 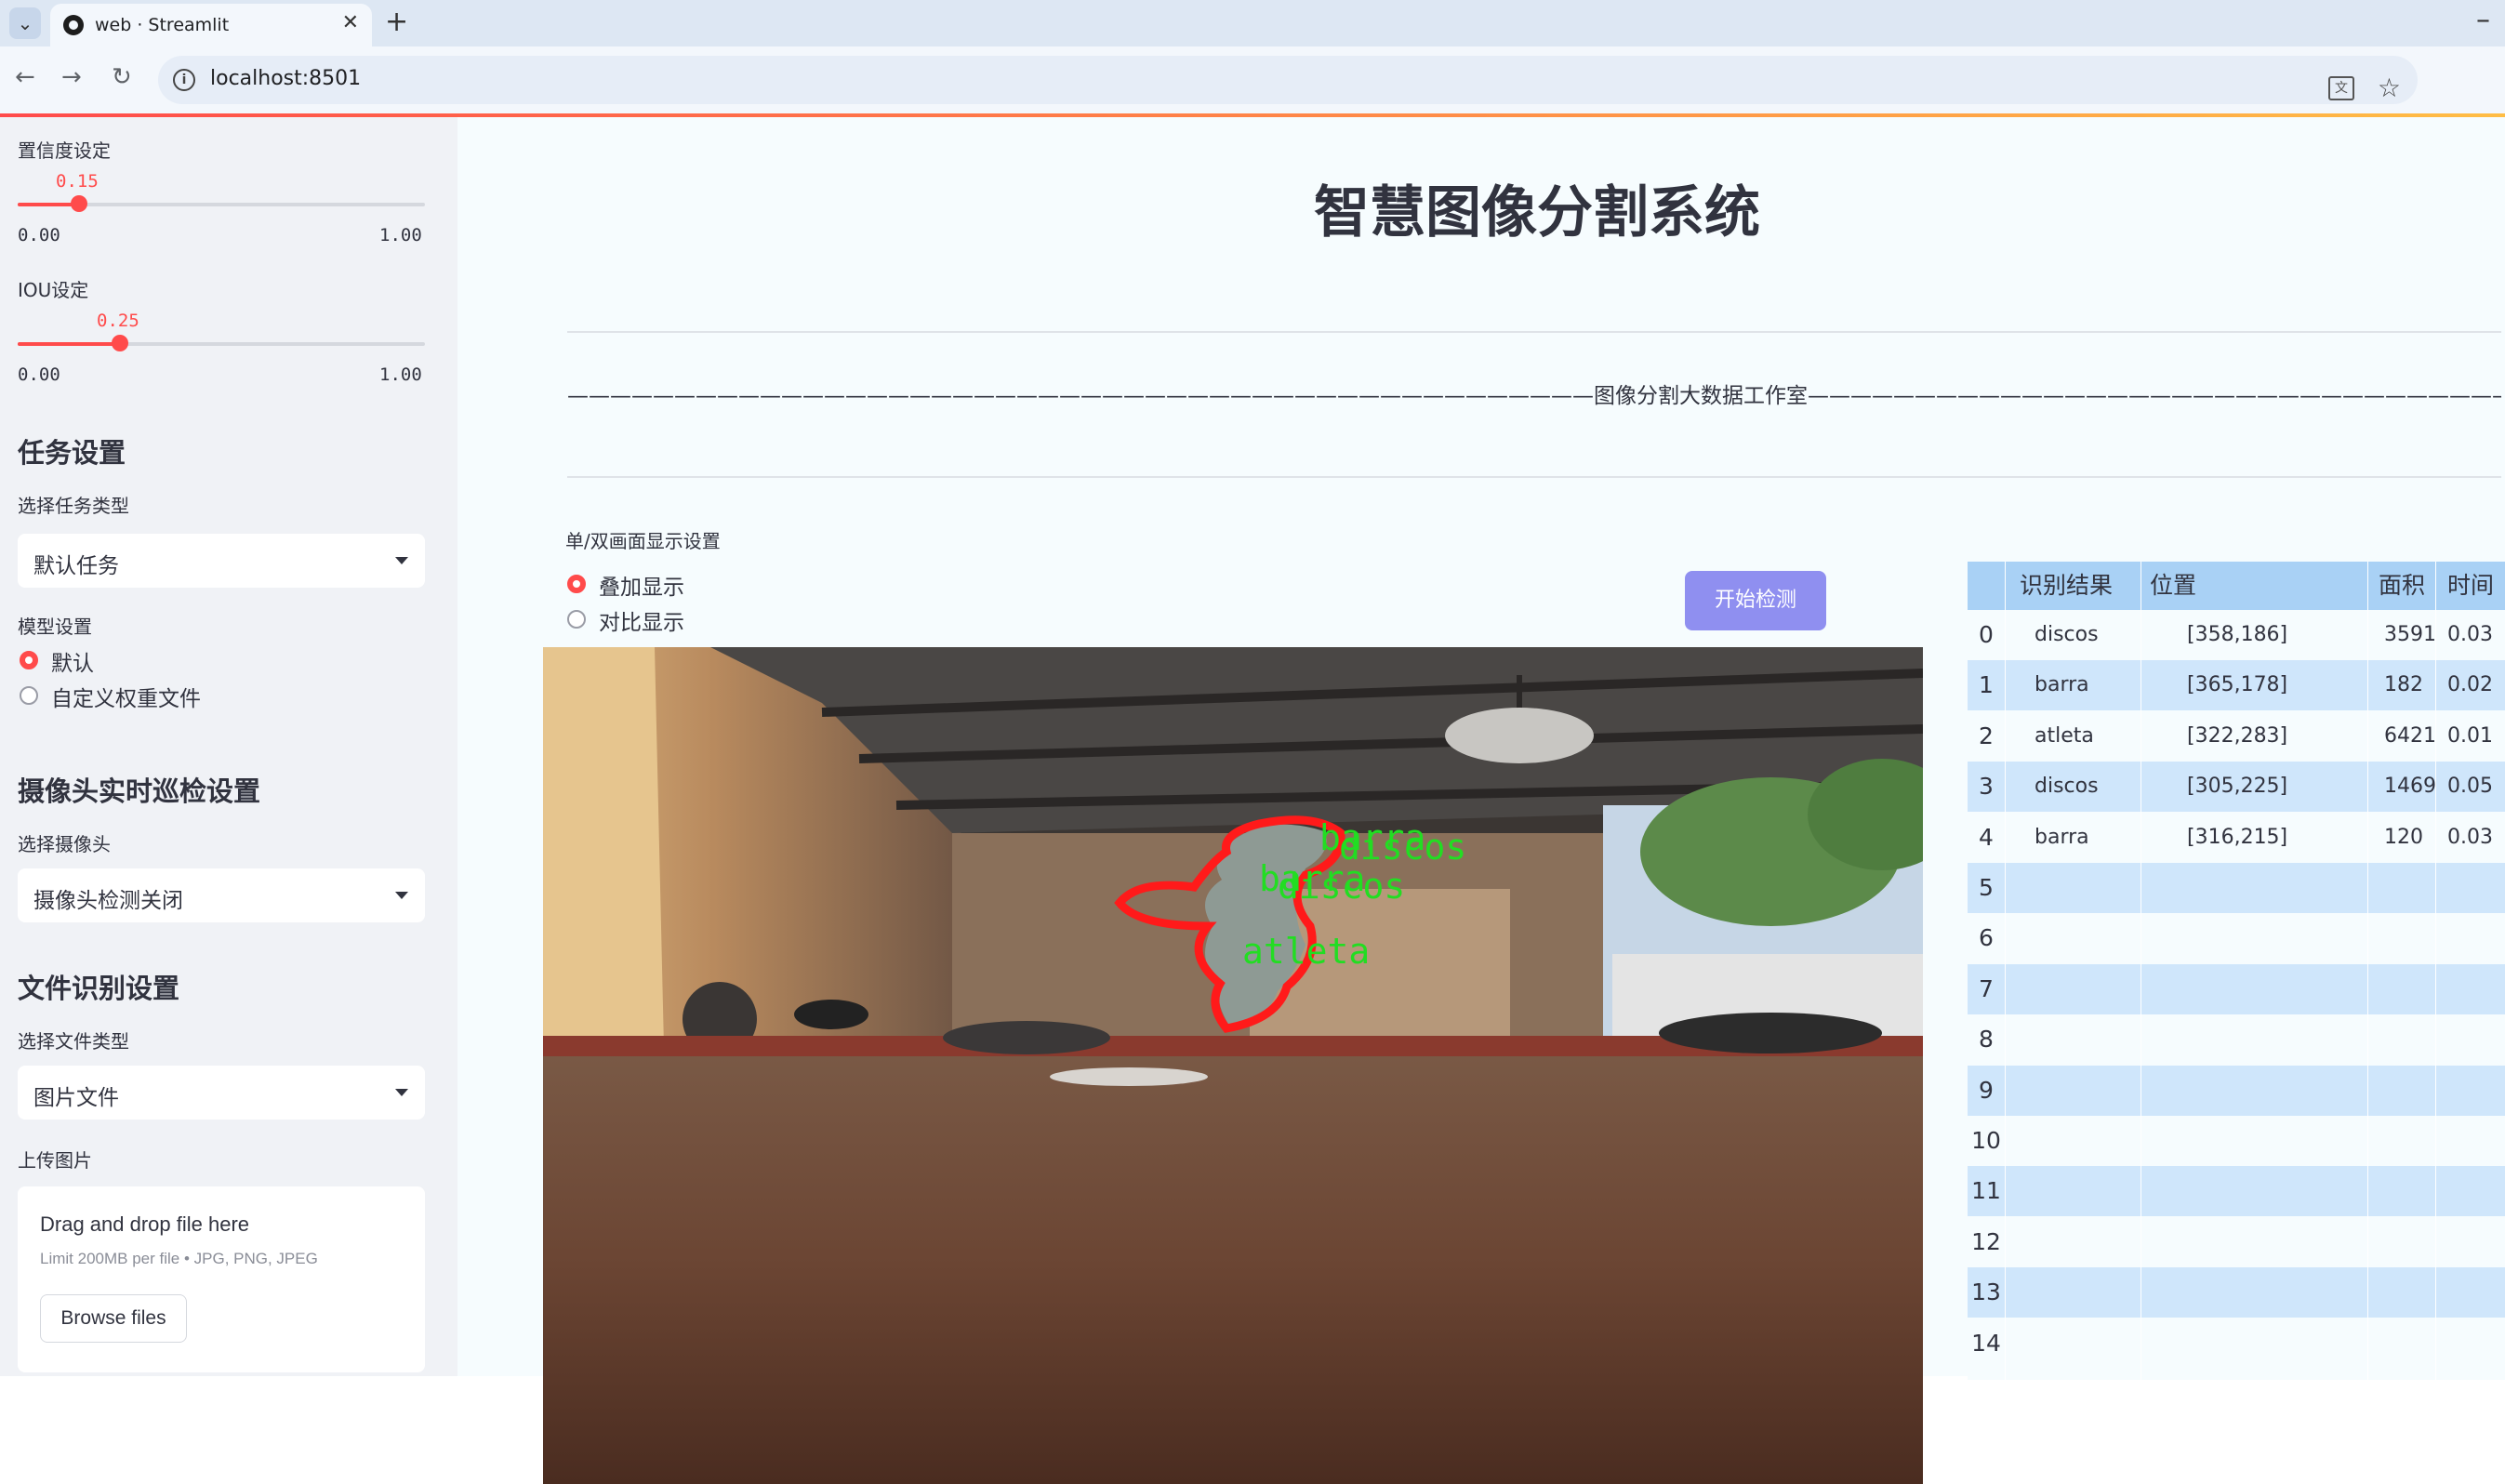 What do you see at coordinates (2389, 88) in the screenshot?
I see `bookmark-star-icon: ☆` at bounding box center [2389, 88].